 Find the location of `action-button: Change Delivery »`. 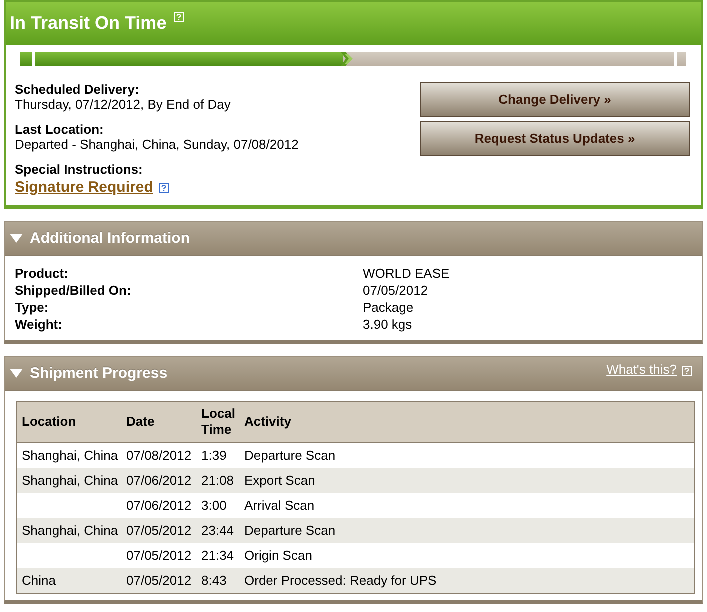

action-button: Change Delivery » is located at coordinates (555, 99).